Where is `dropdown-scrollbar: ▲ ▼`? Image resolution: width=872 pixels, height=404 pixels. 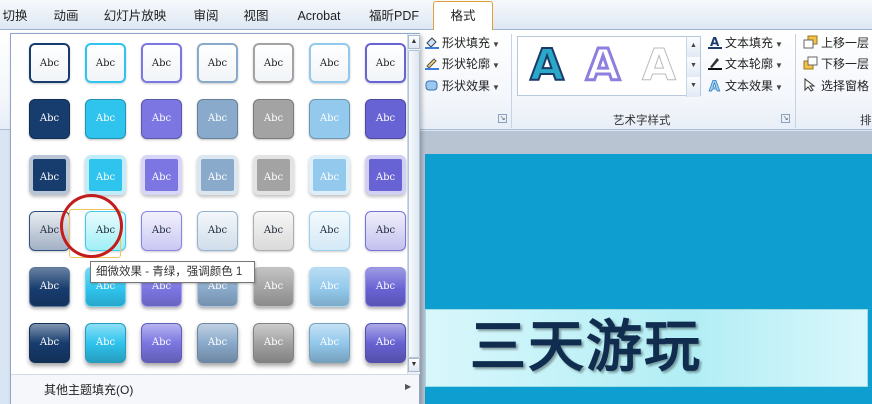 dropdown-scrollbar: ▲ ▼ is located at coordinates (413, 204).